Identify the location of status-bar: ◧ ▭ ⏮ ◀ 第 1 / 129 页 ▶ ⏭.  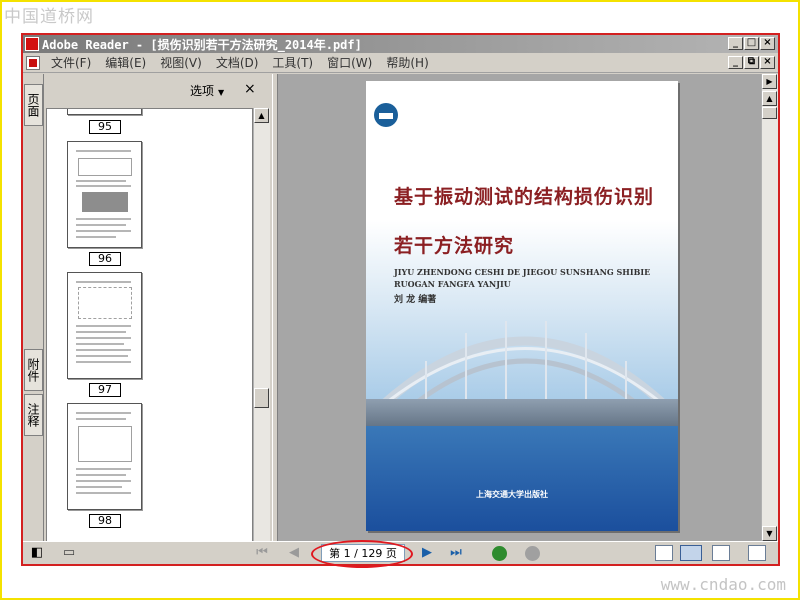
(400, 554).